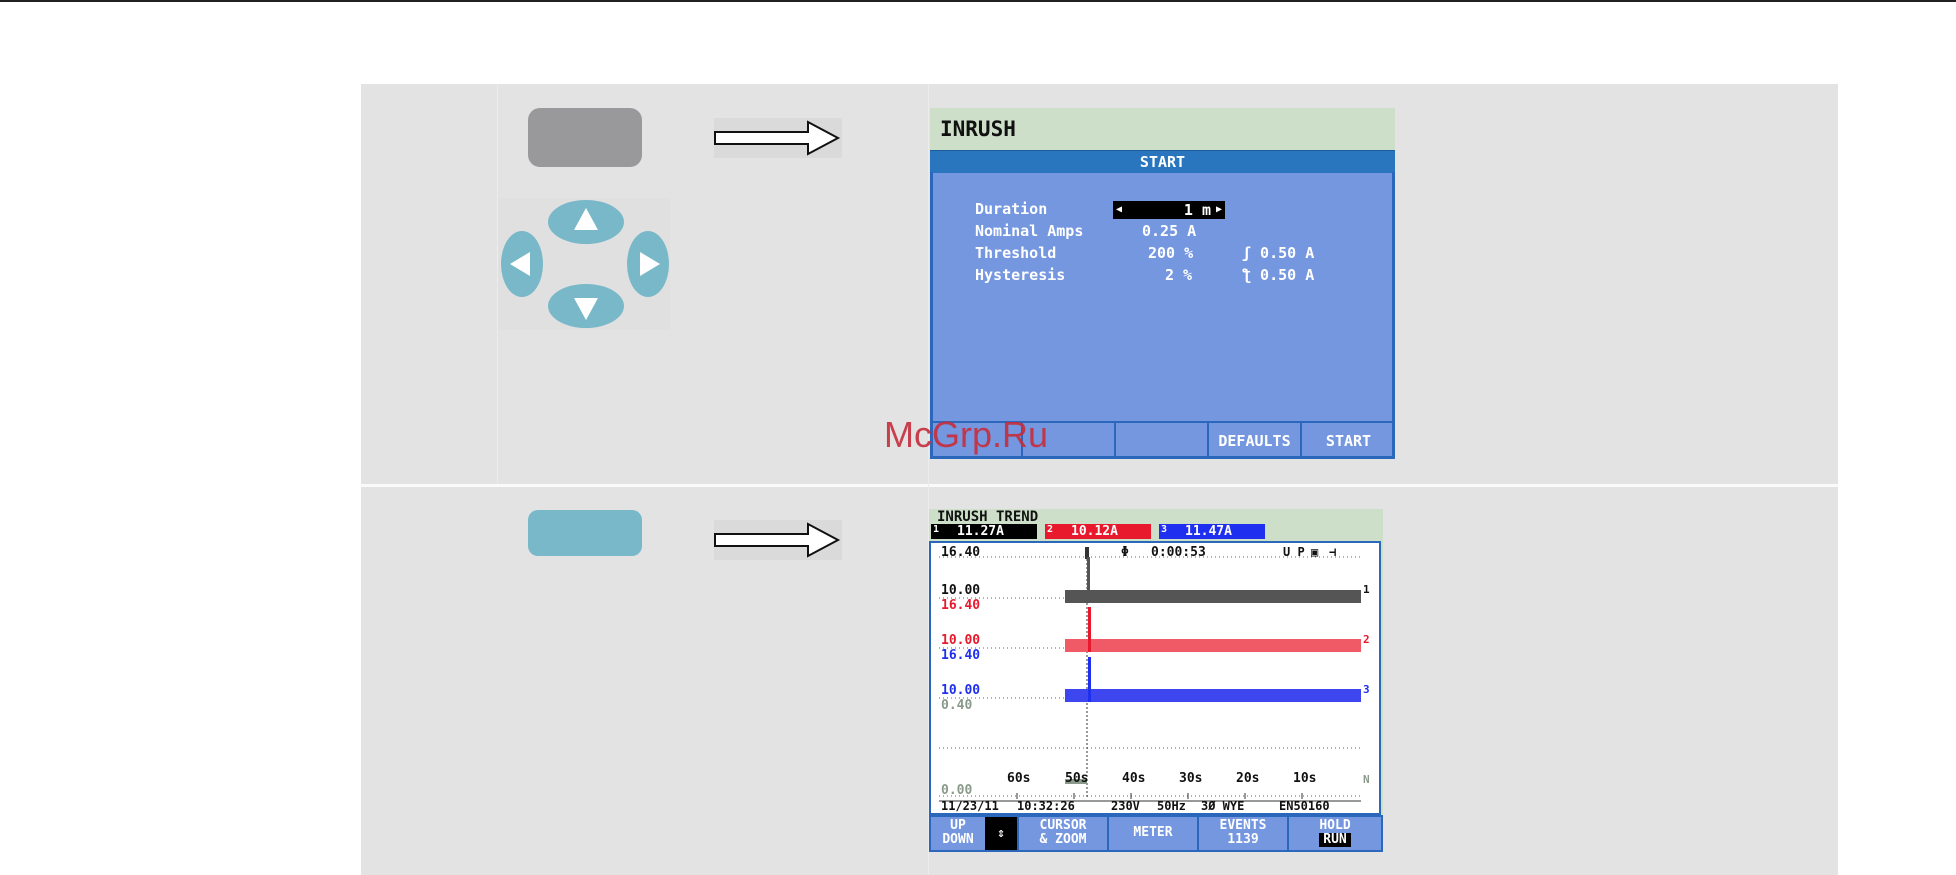  Describe the element at coordinates (1213, 596) in the screenshot. I see `track-1-band` at that location.